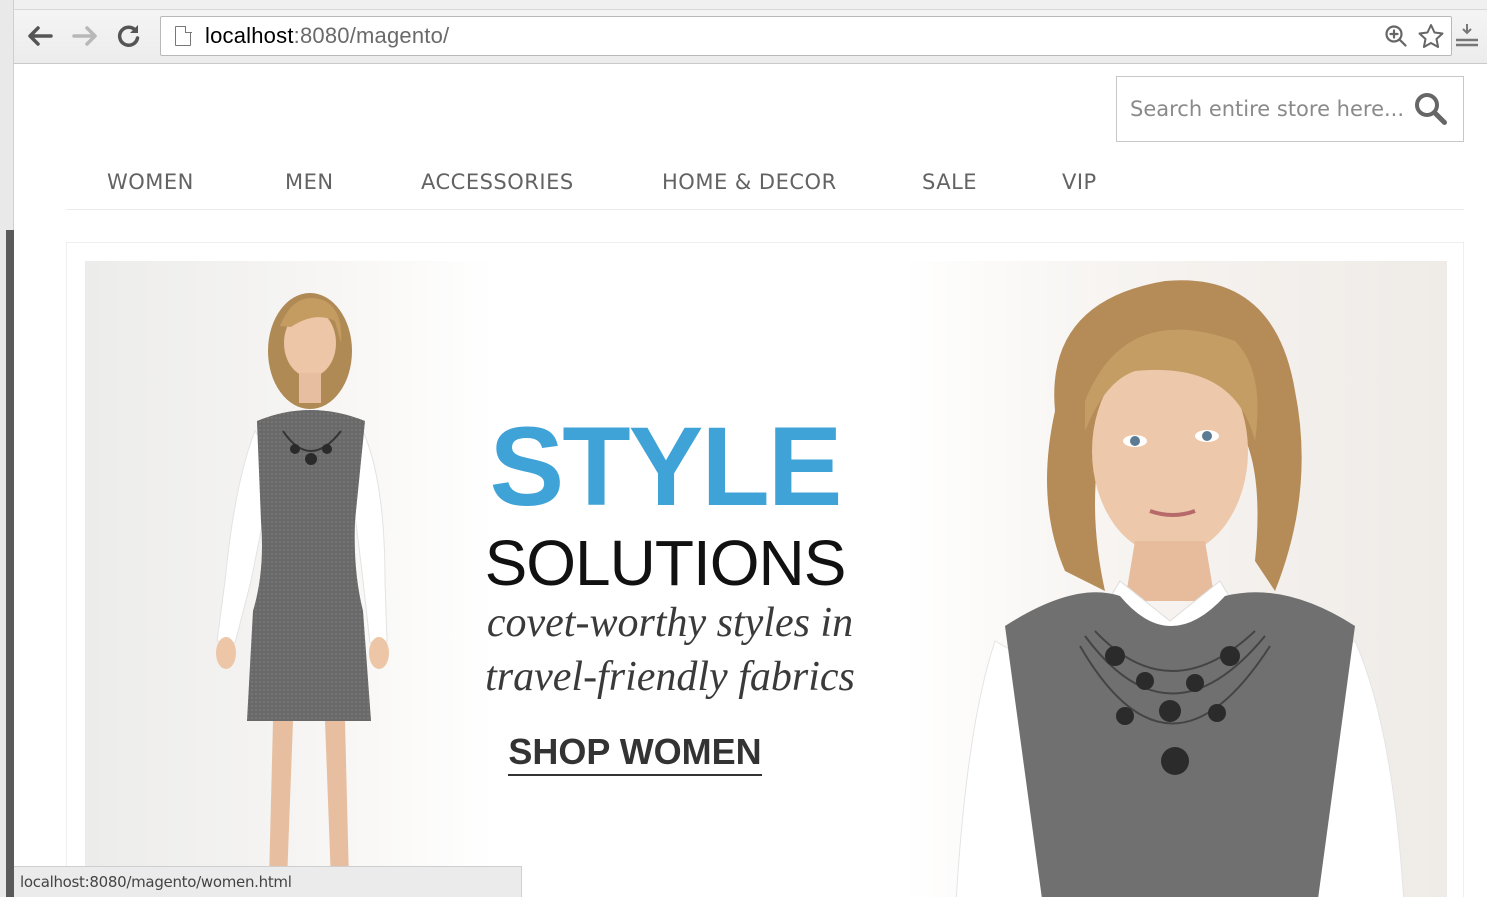 The width and height of the screenshot is (1487, 897). Describe the element at coordinates (302, 587) in the screenshot. I see `model-photo-left` at that location.